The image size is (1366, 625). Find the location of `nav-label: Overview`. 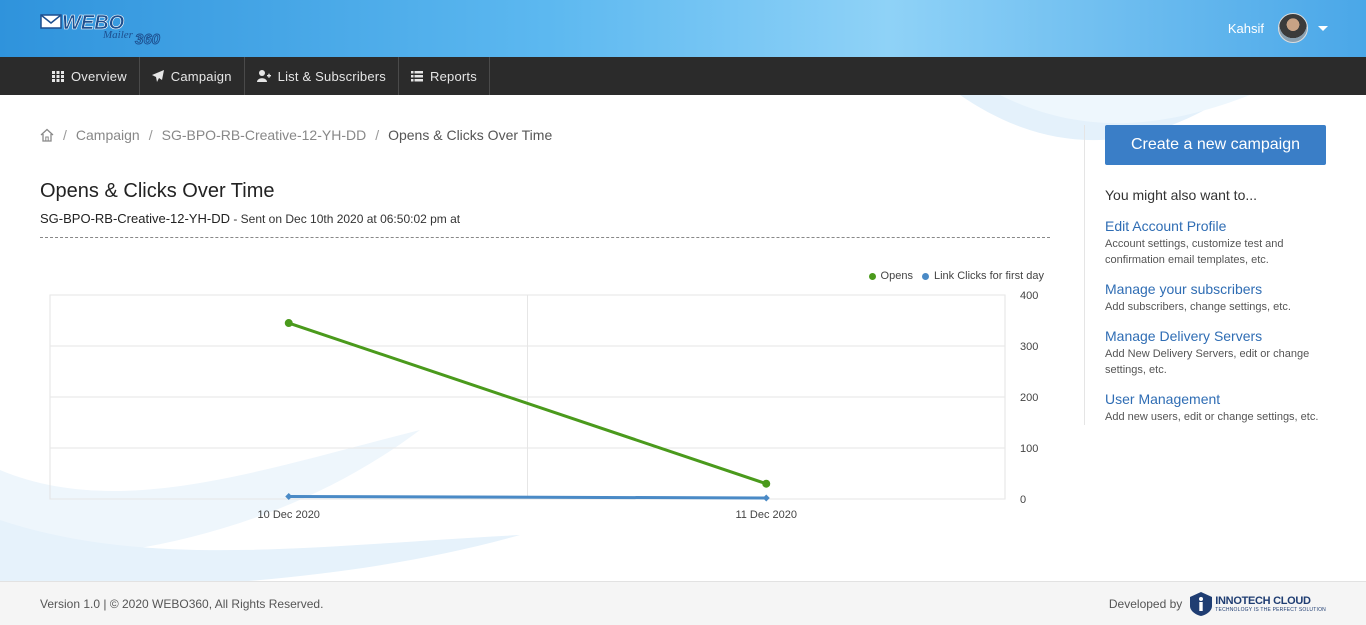

nav-label: Overview is located at coordinates (99, 76).